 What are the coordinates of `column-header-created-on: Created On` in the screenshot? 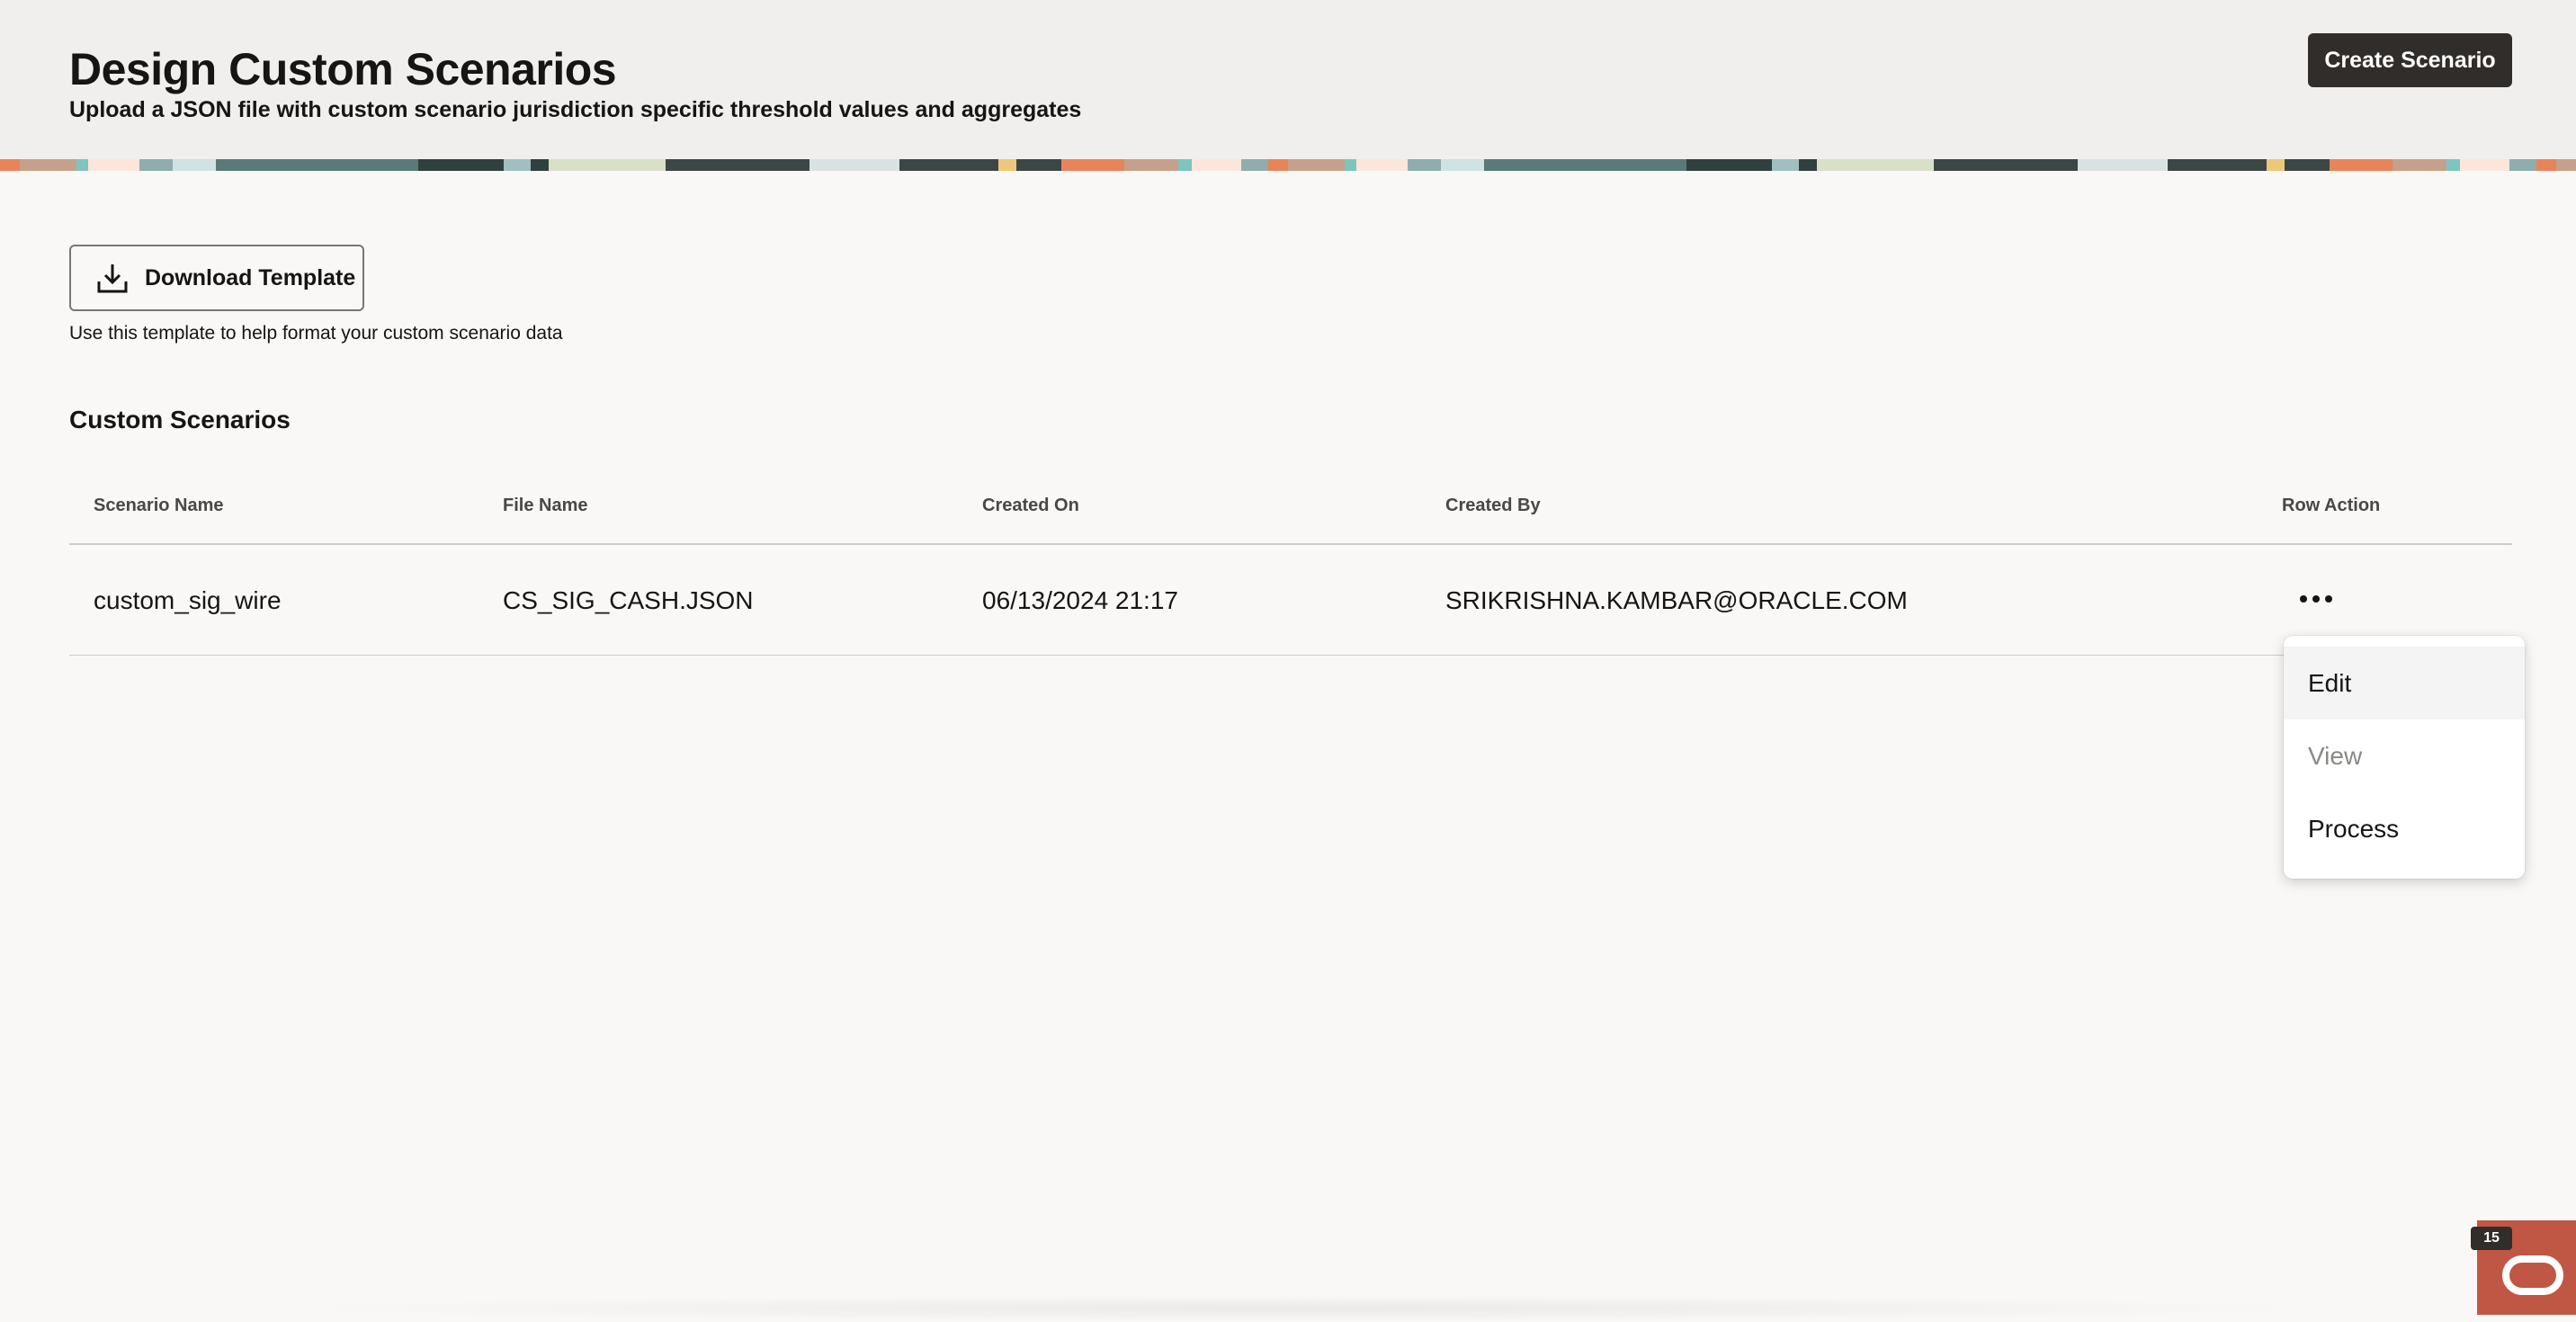 It's located at (1030, 506).